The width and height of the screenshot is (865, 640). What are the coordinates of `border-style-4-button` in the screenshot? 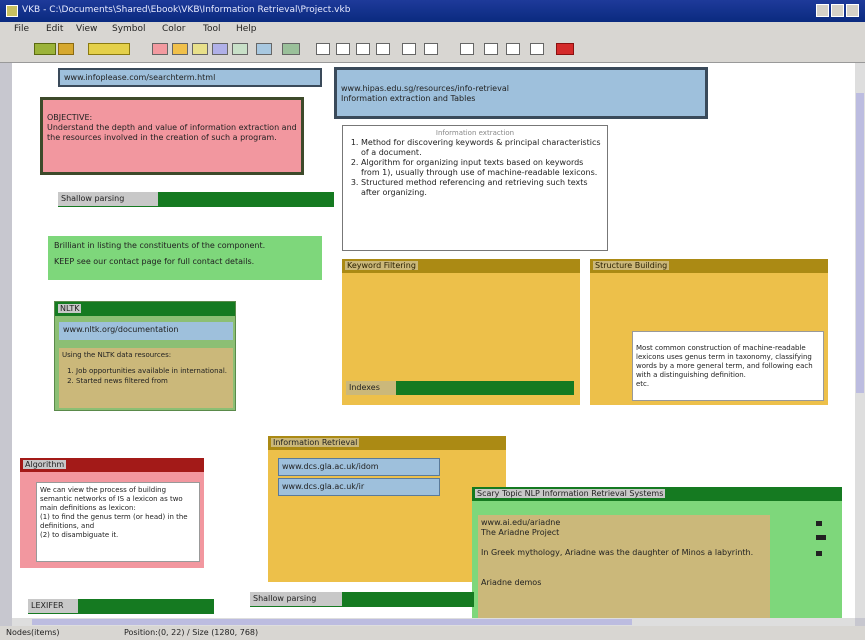 It's located at (383, 49).